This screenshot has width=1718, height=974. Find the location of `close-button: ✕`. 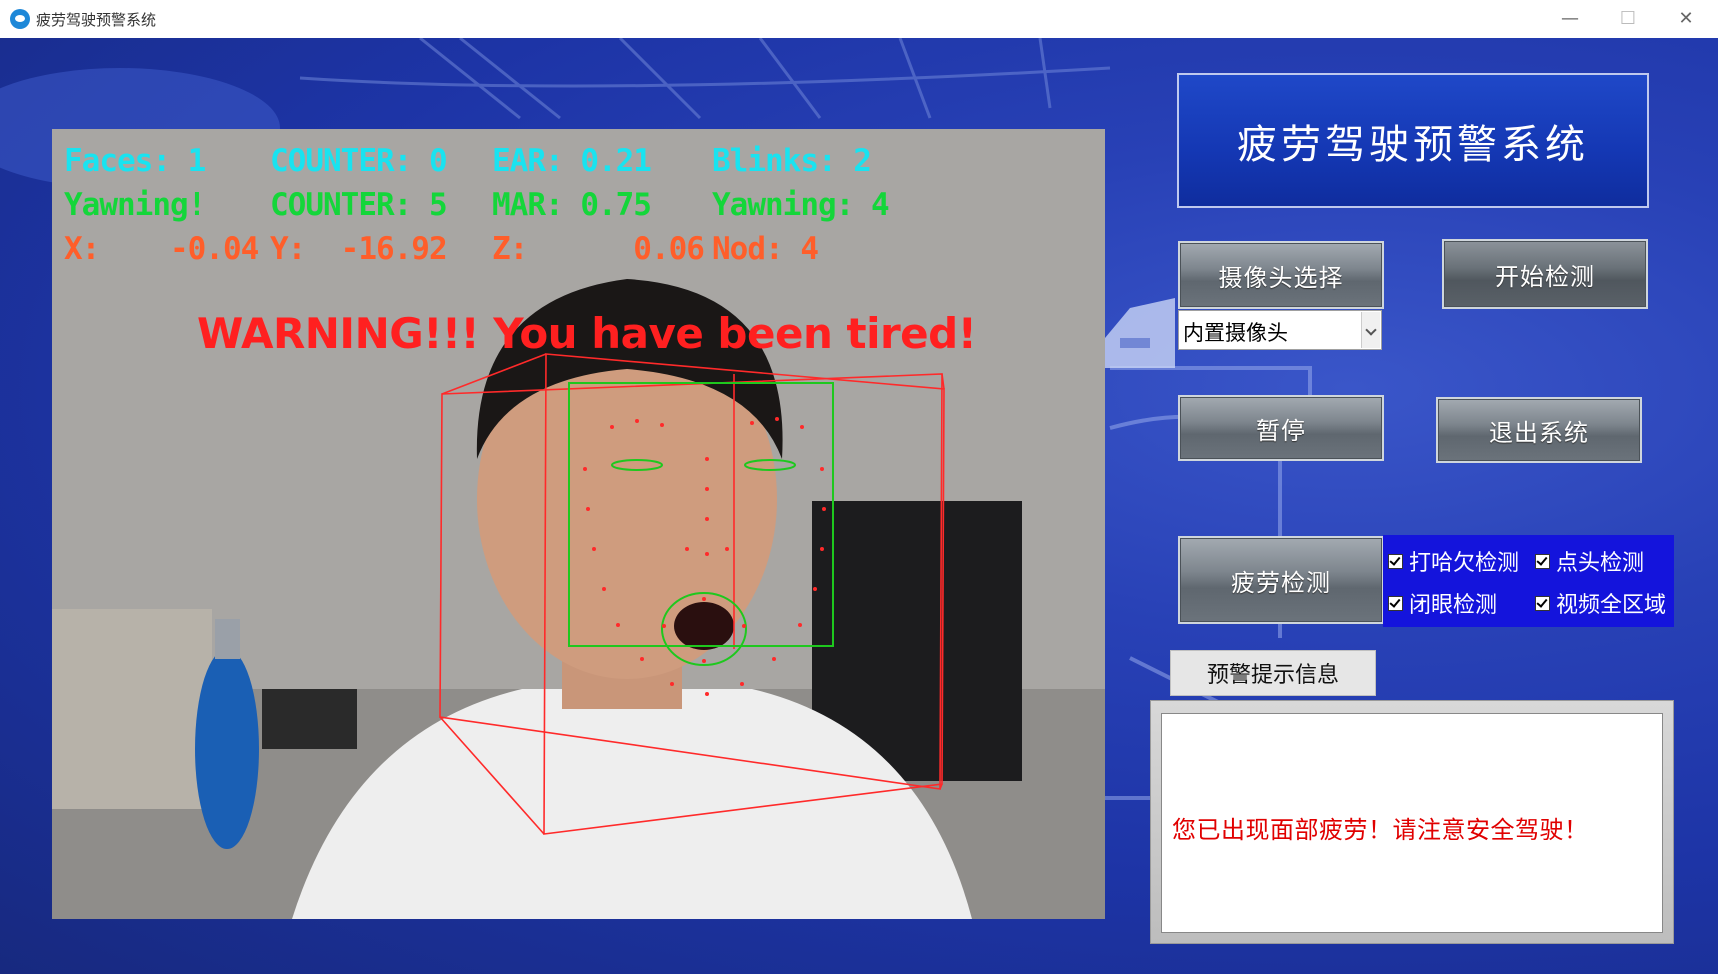

close-button: ✕ is located at coordinates (1686, 19).